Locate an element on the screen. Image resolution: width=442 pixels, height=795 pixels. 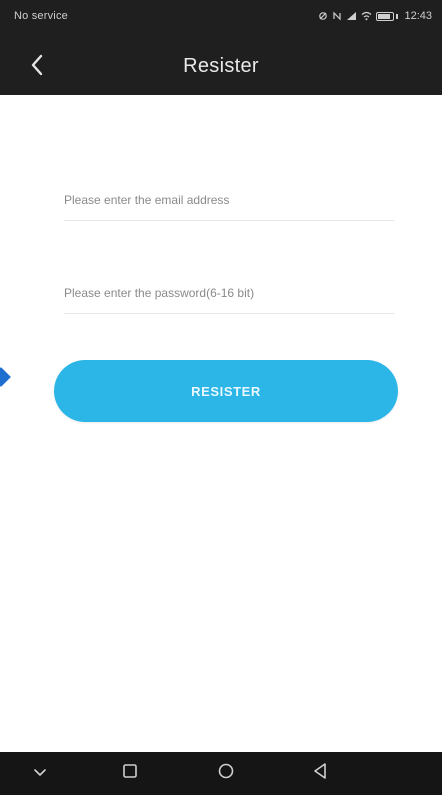
home-icon is located at coordinates (226, 773).